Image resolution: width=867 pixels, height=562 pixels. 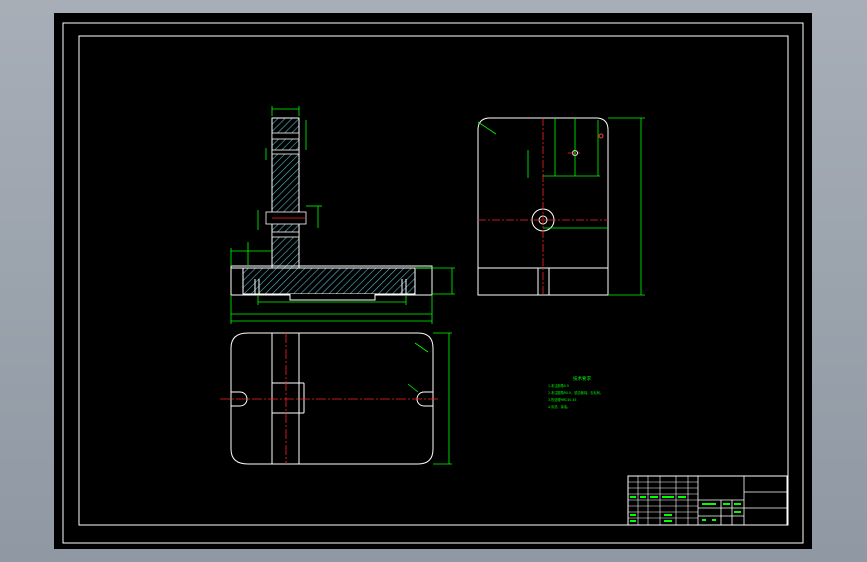 I want to click on note-line-2: 2.未注圆角R0.5，锐边倒钝，去毛刺。, so click(x=575, y=392).